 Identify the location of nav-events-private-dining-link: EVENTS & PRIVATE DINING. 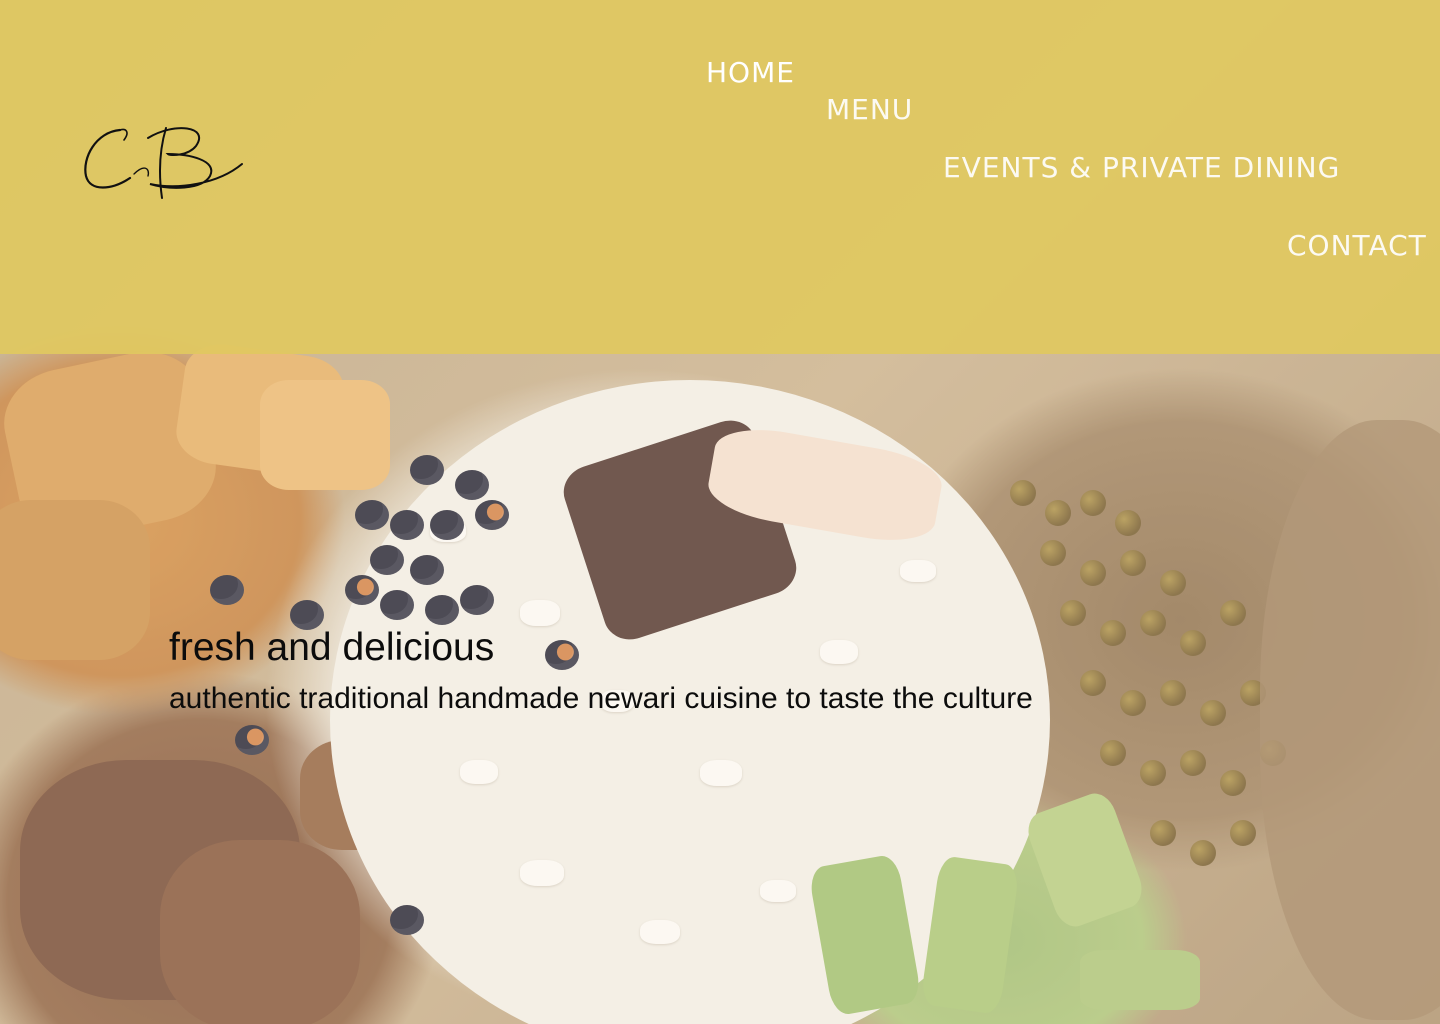
(1141, 167).